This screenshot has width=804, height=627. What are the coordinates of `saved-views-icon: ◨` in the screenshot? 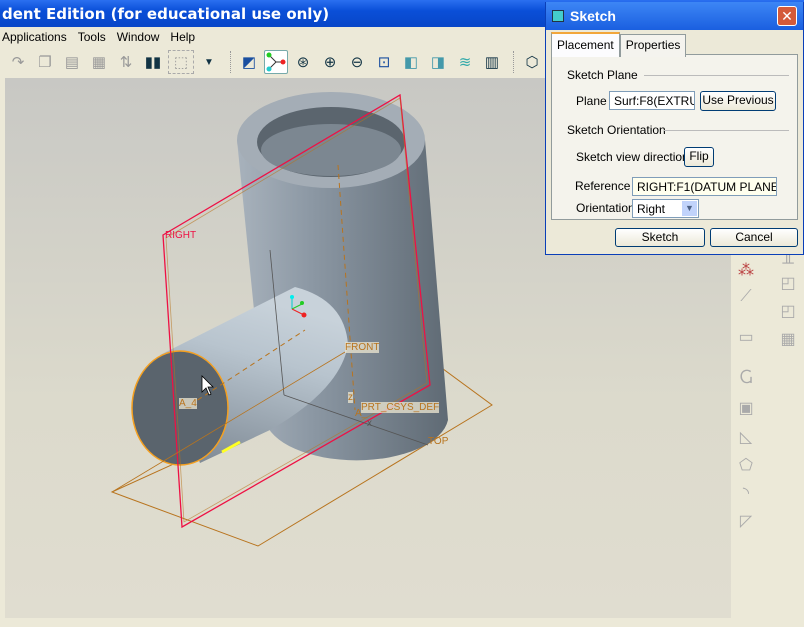 It's located at (438, 62).